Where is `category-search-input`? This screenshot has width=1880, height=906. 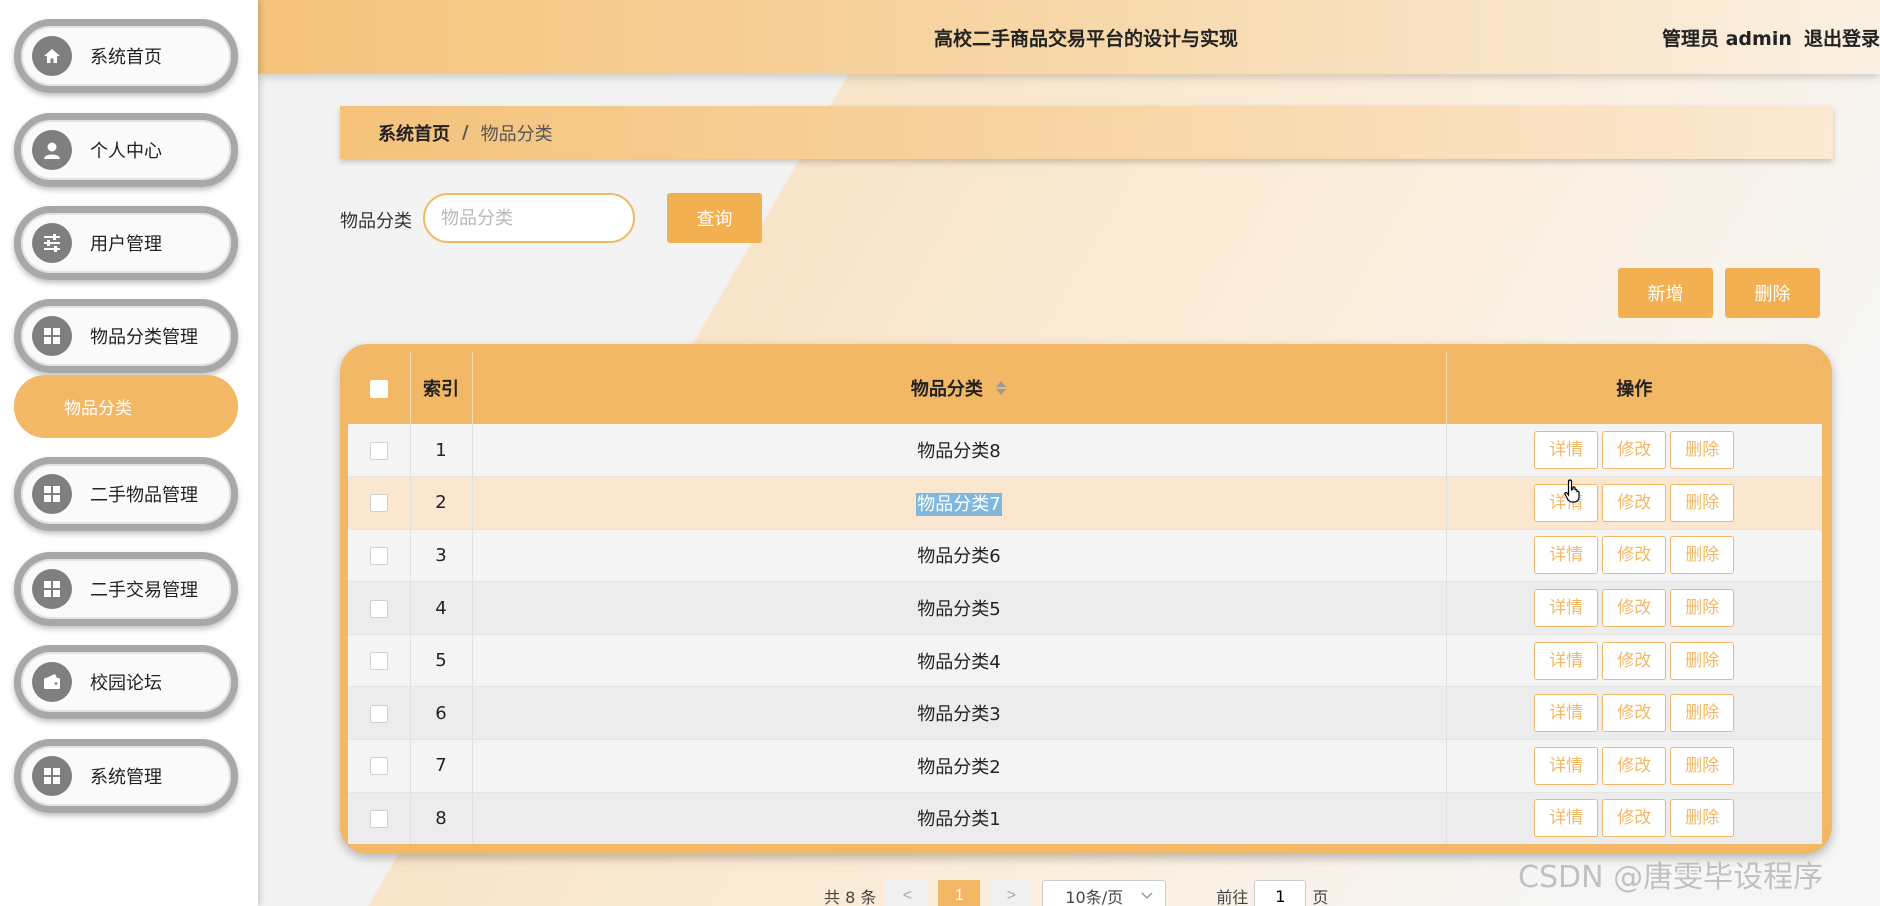 category-search-input is located at coordinates (529, 218).